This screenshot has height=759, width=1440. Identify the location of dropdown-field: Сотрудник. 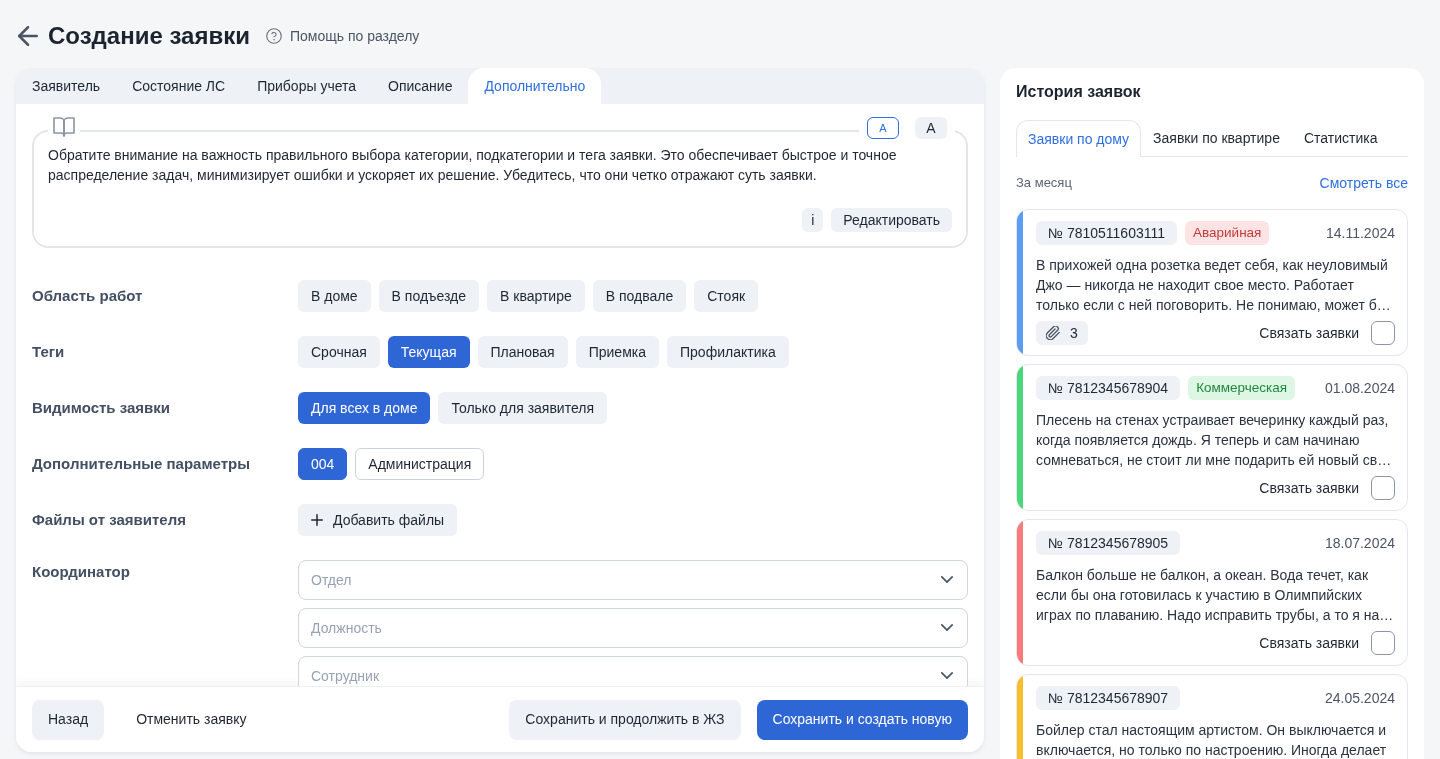
(633, 671).